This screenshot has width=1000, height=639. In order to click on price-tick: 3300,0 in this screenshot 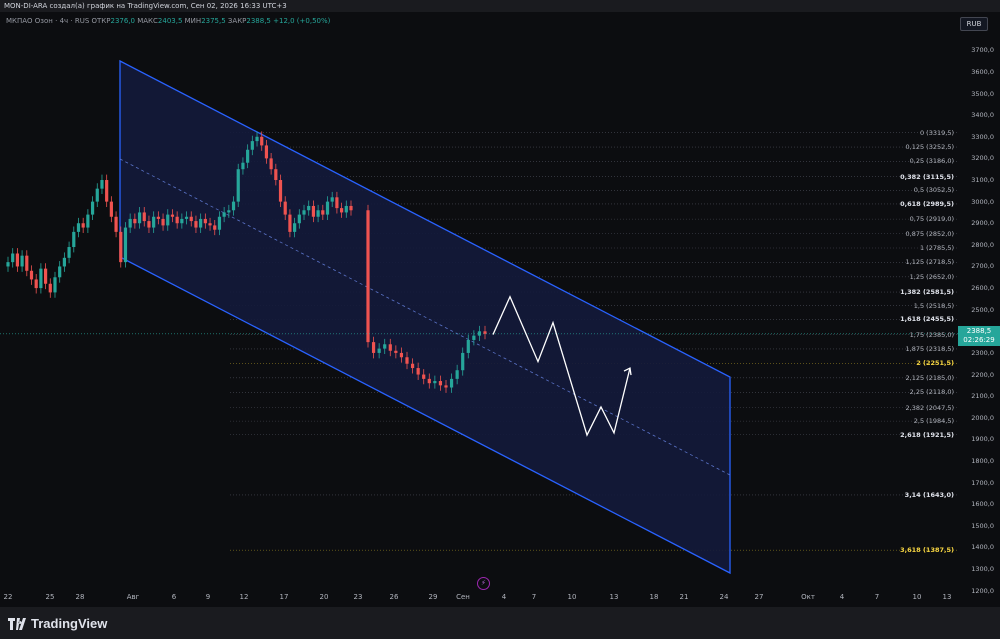, I will do `click(982, 136)`.